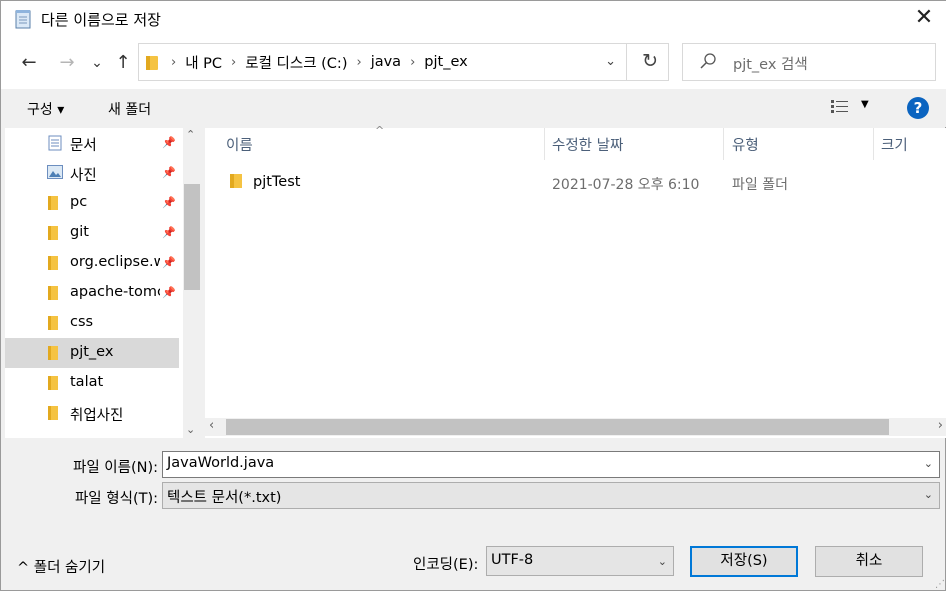 This screenshot has width=946, height=591. What do you see at coordinates (55, 143) in the screenshot?
I see `documents-icon` at bounding box center [55, 143].